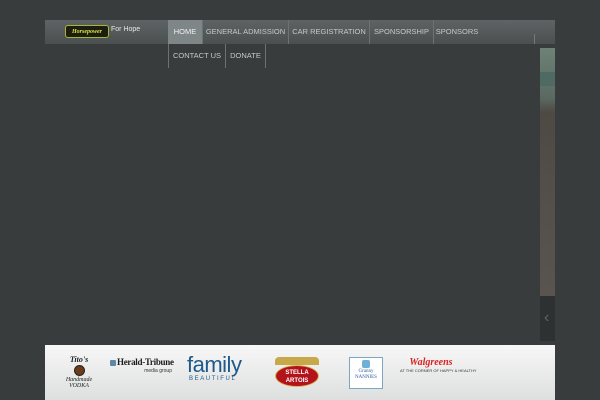 This screenshot has height=400, width=600. I want to click on family-name: family, so click(214, 364).